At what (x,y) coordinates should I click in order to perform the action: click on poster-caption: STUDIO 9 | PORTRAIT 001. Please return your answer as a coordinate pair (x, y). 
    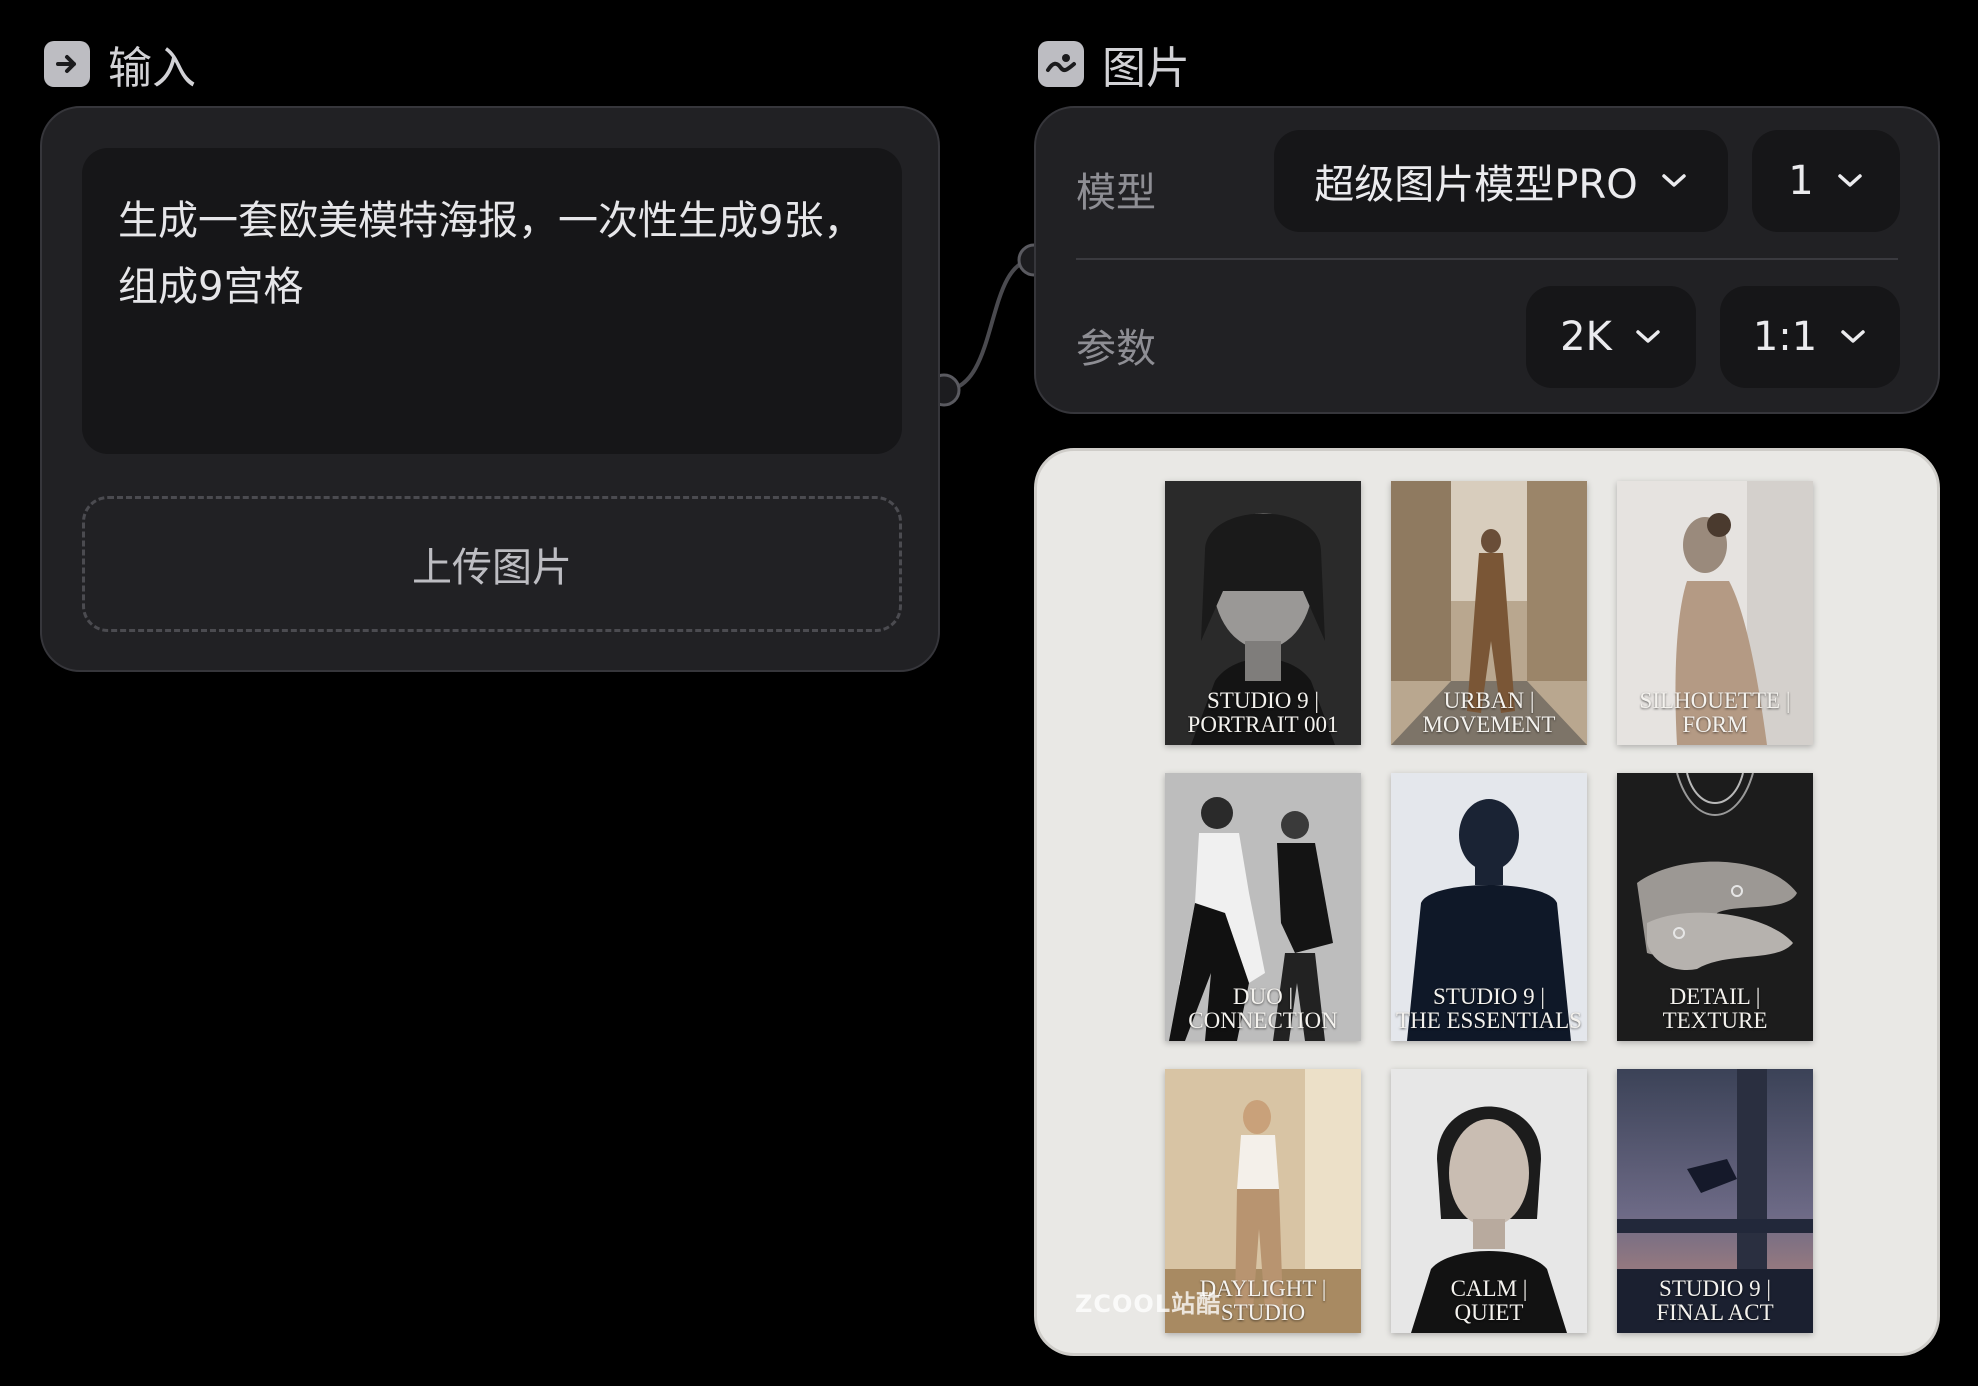
    Looking at the image, I should click on (1263, 712).